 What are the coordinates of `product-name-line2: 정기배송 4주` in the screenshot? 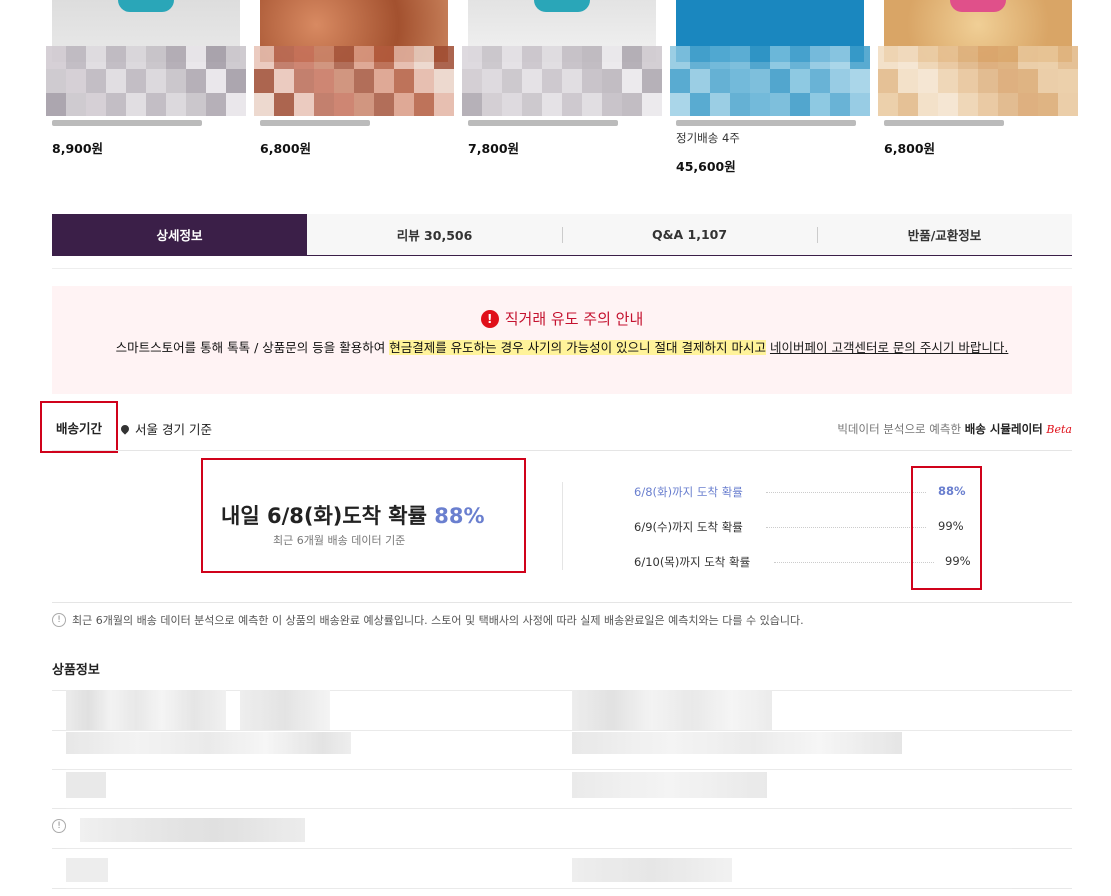 It's located at (708, 138).